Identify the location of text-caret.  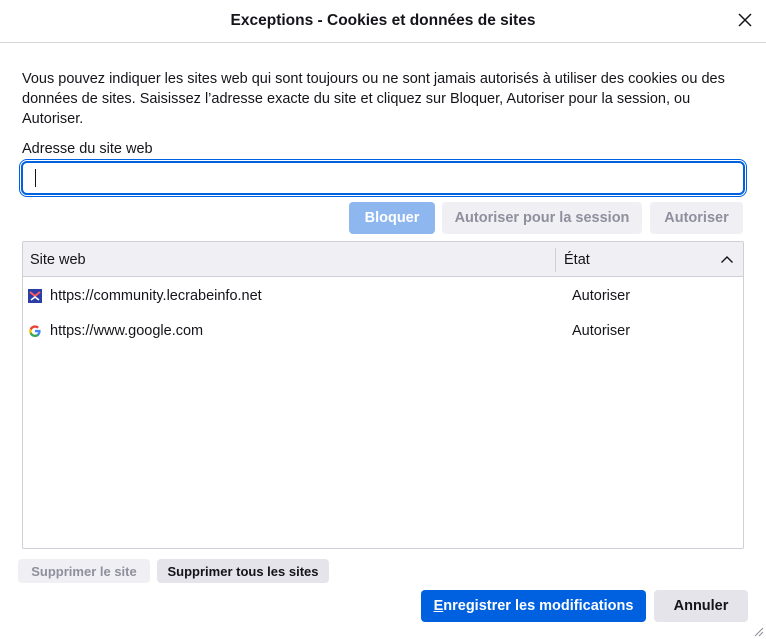
(35, 178).